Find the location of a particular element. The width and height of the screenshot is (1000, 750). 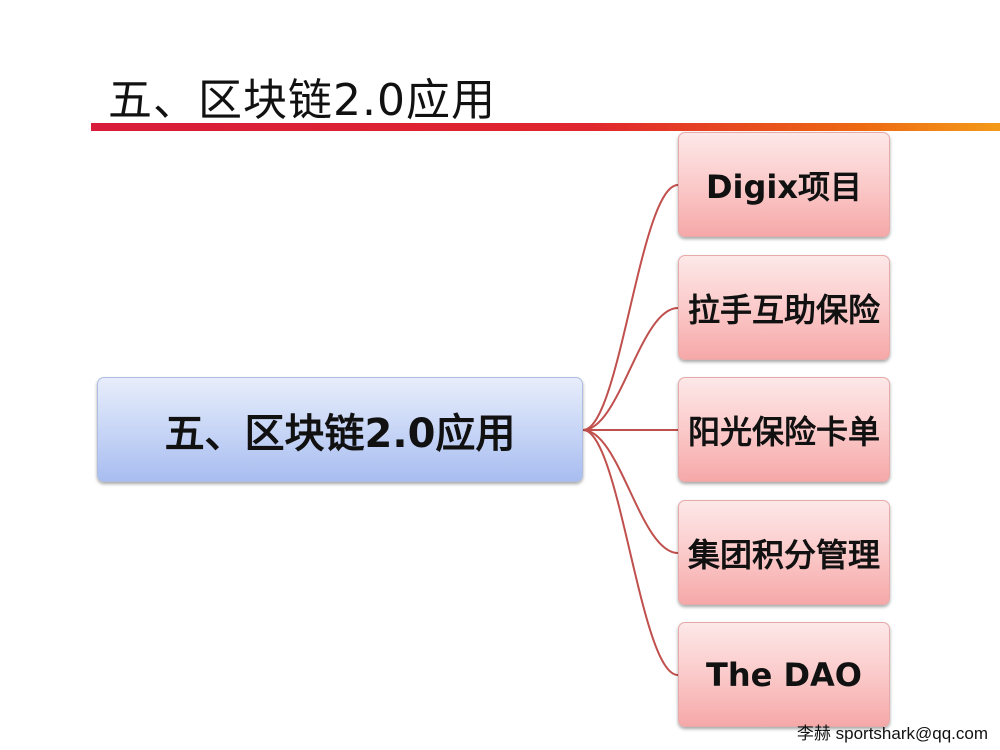

child-node-sunshine: 阳光保险卡单 is located at coordinates (784, 429).